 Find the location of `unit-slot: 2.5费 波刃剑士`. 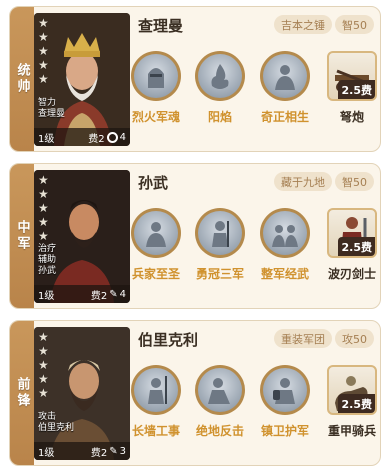

unit-slot: 2.5费 波刃剑士 is located at coordinates (352, 245).